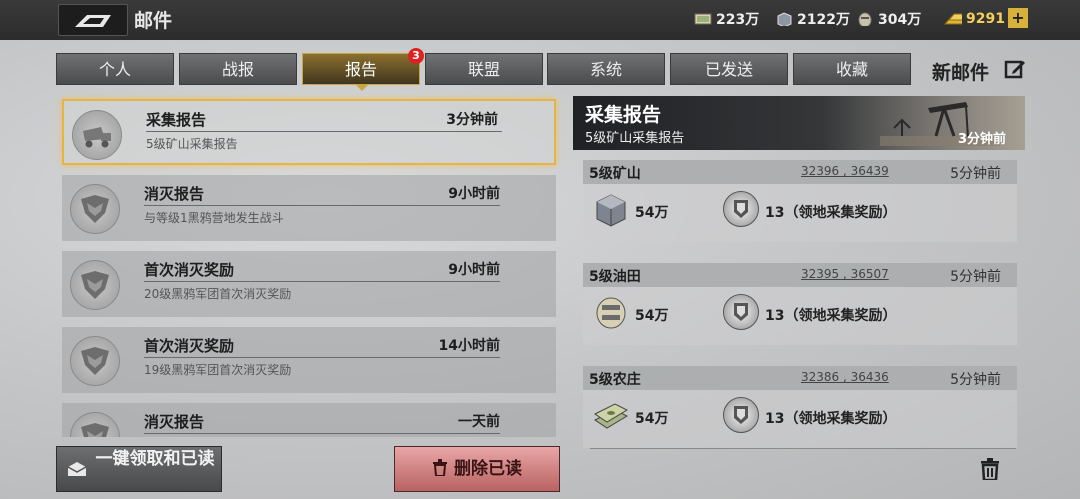  What do you see at coordinates (800, 407) in the screenshot?
I see `gather-card: 5级农庄 32386 , 36436 5分钟前 54万 13（领地采集奖励）` at bounding box center [800, 407].